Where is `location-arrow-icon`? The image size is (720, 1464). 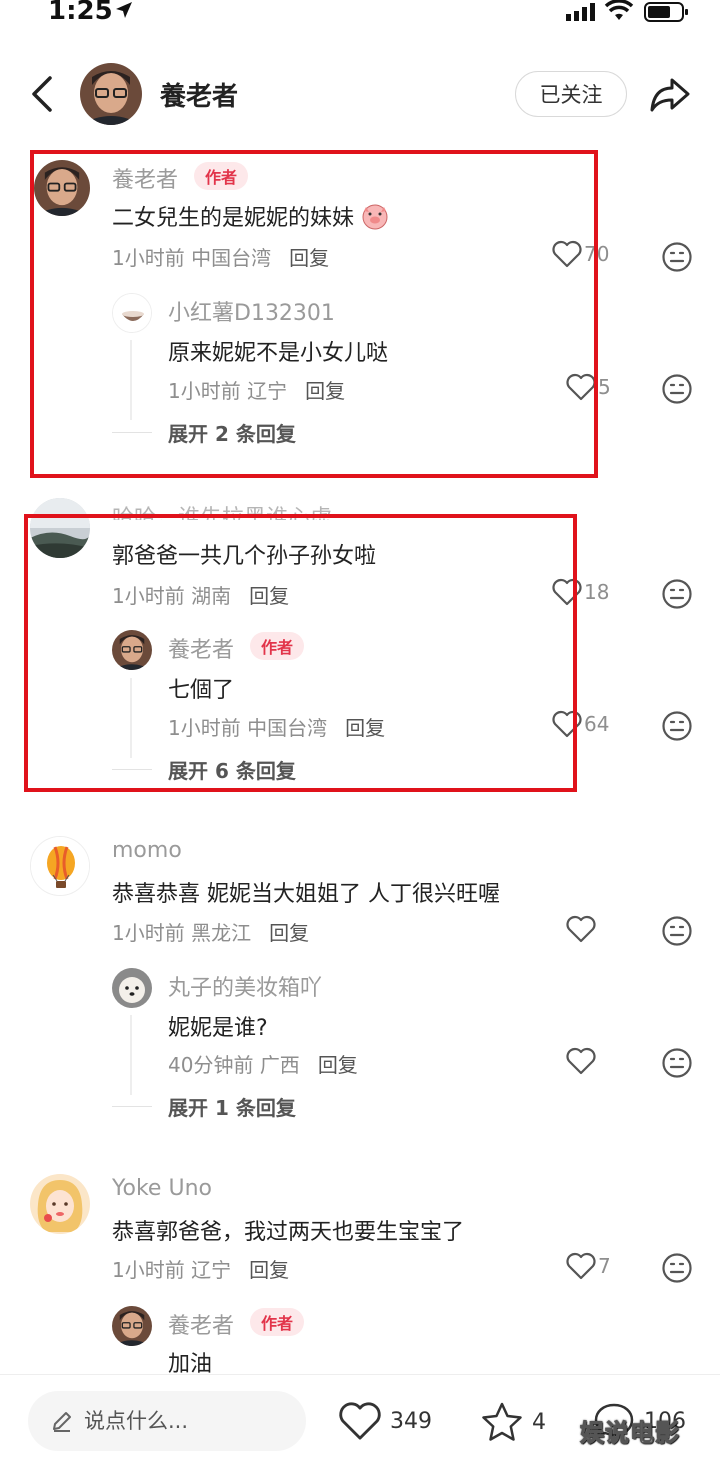 location-arrow-icon is located at coordinates (124, 12).